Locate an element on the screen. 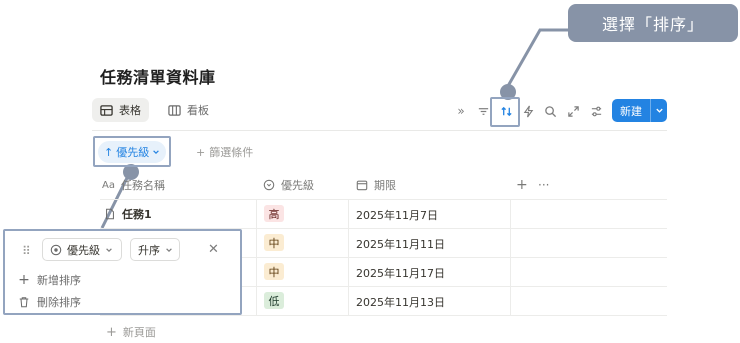 This screenshot has height=343, width=740. add-filter-label: 篩選條件 is located at coordinates (231, 152).